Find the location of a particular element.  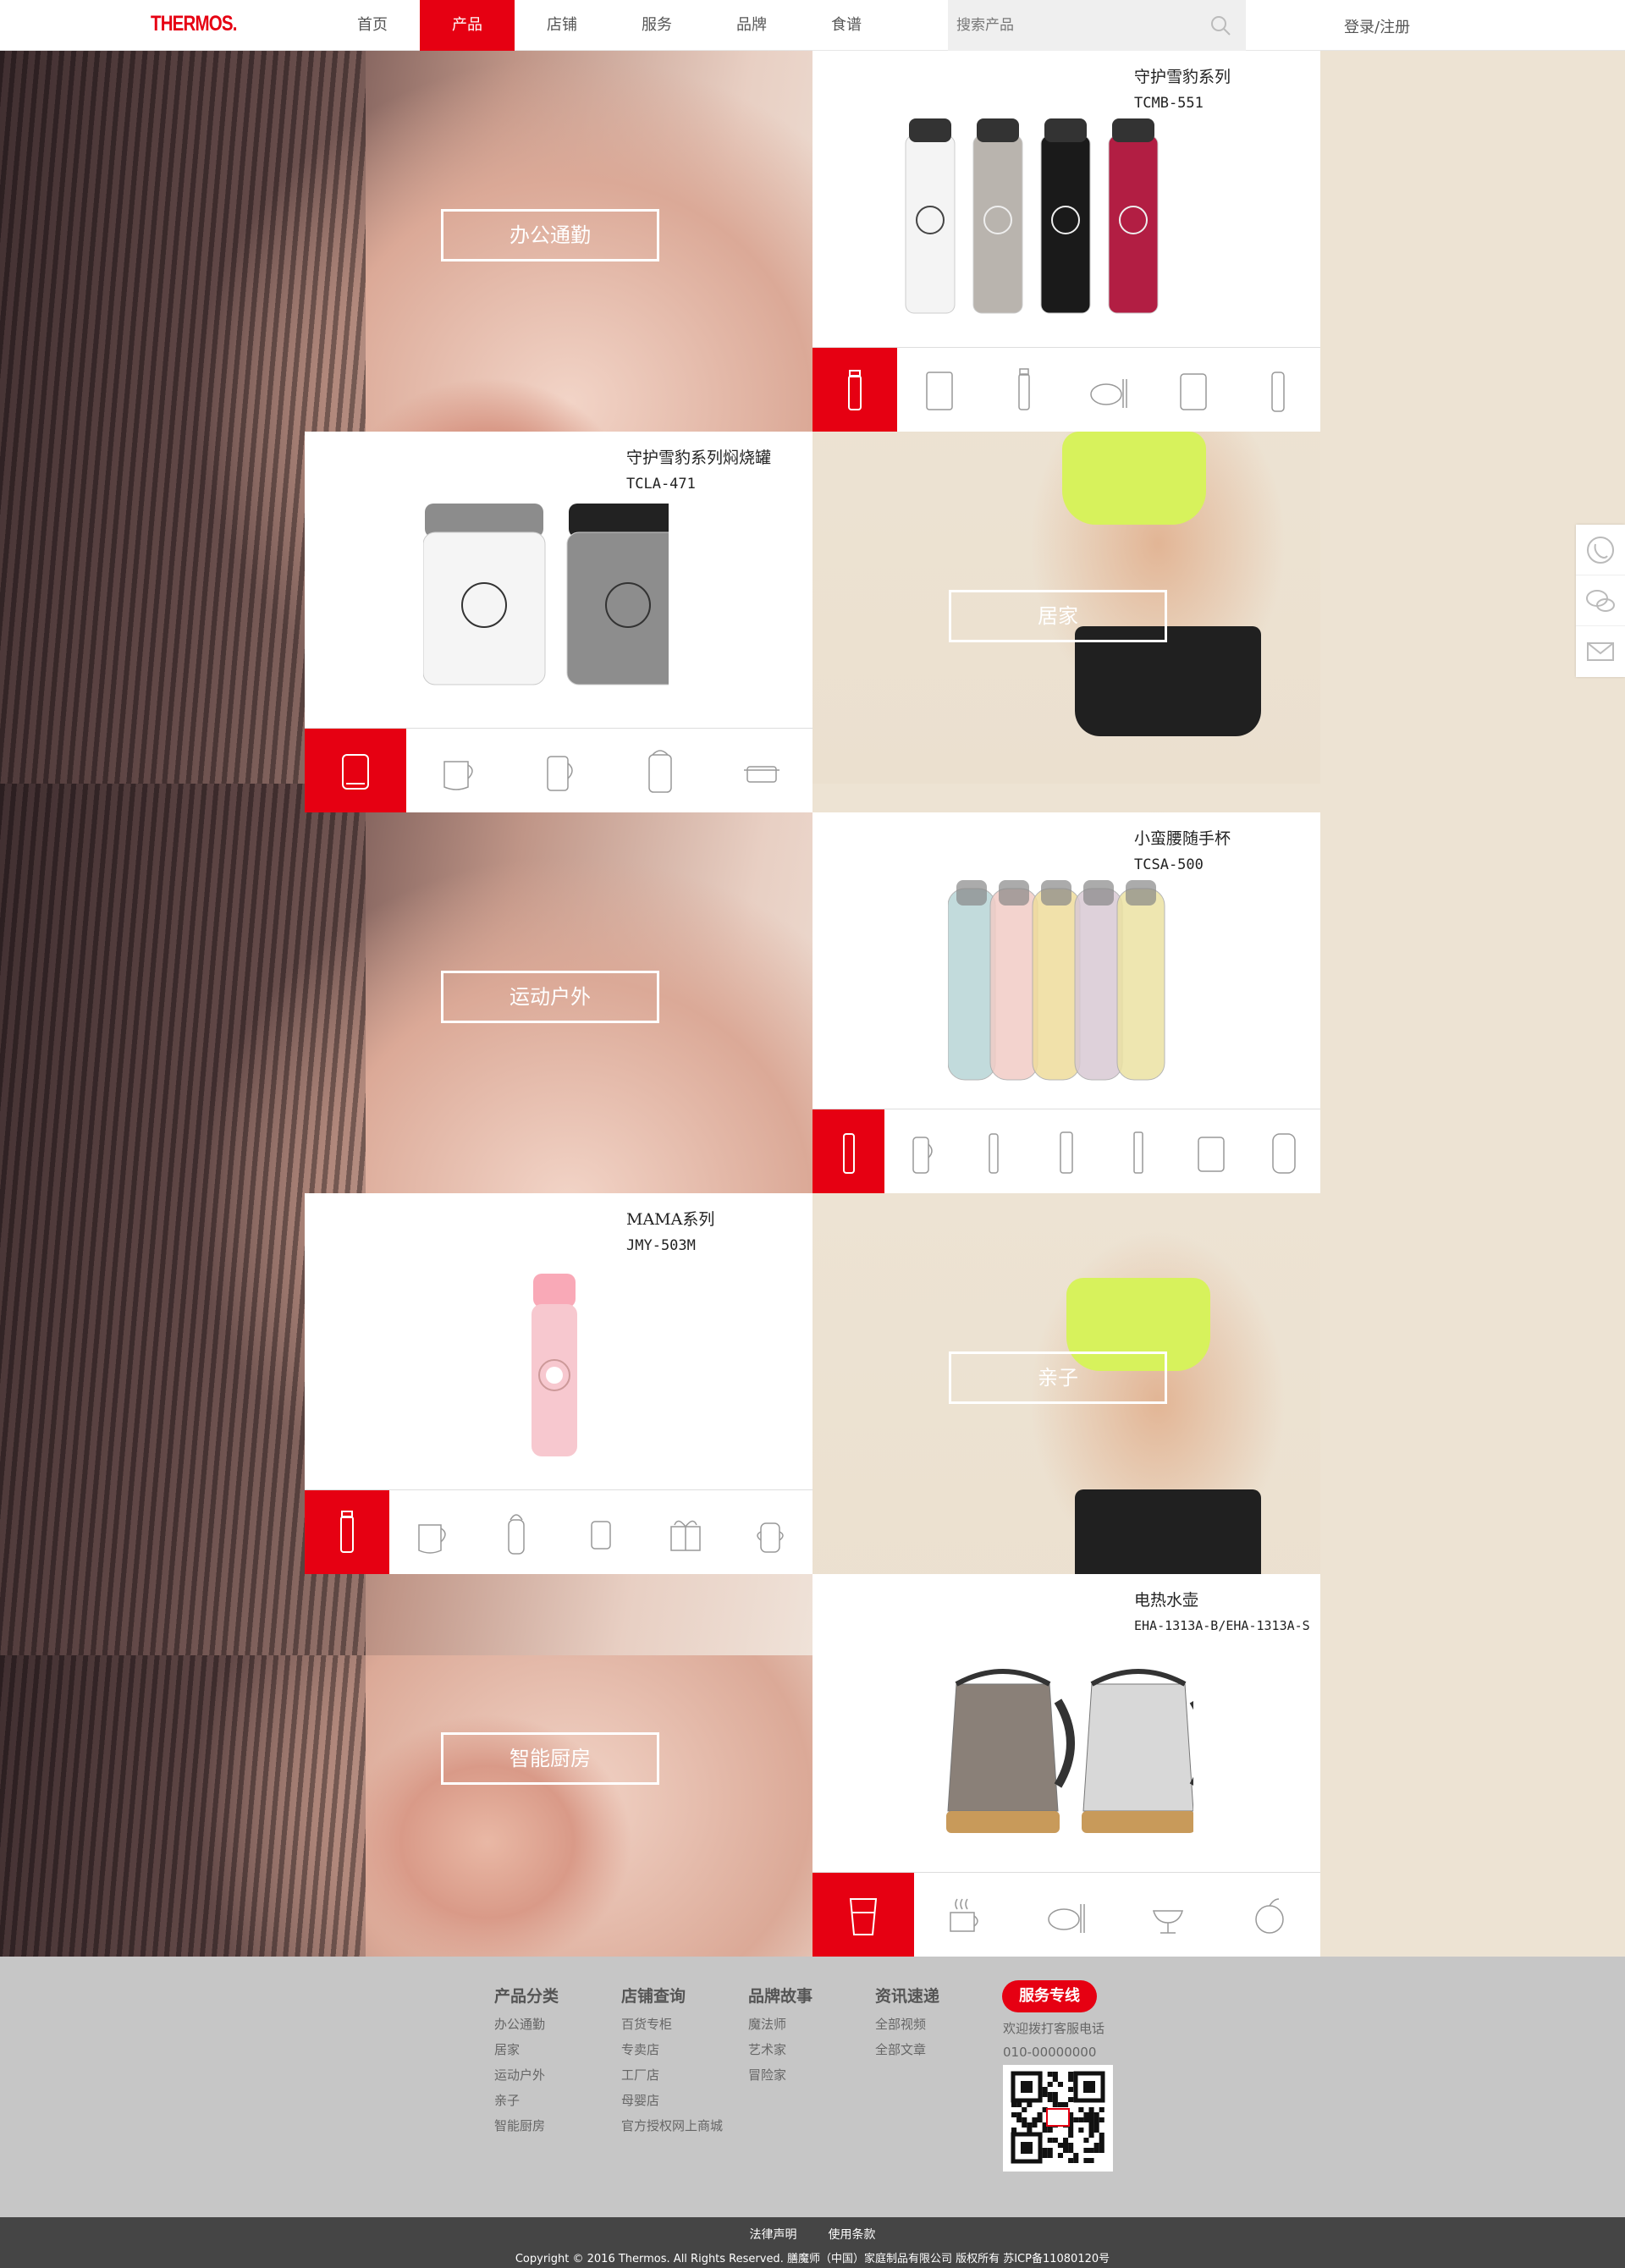

footer-col-title: 店铺查询 is located at coordinates (654, 1997).